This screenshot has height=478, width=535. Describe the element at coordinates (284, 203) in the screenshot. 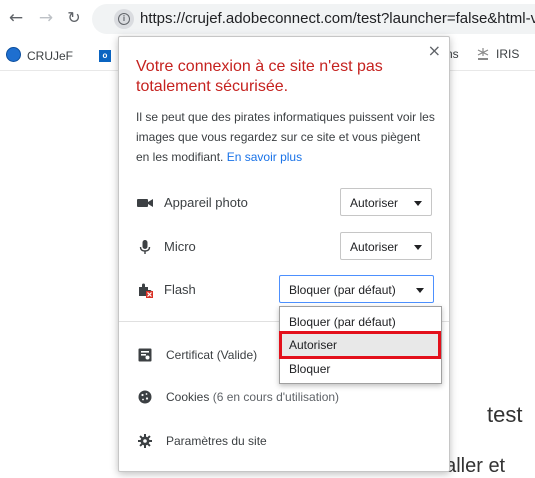

I see `permission-row-camera: Appareil photo Autoriser` at that location.